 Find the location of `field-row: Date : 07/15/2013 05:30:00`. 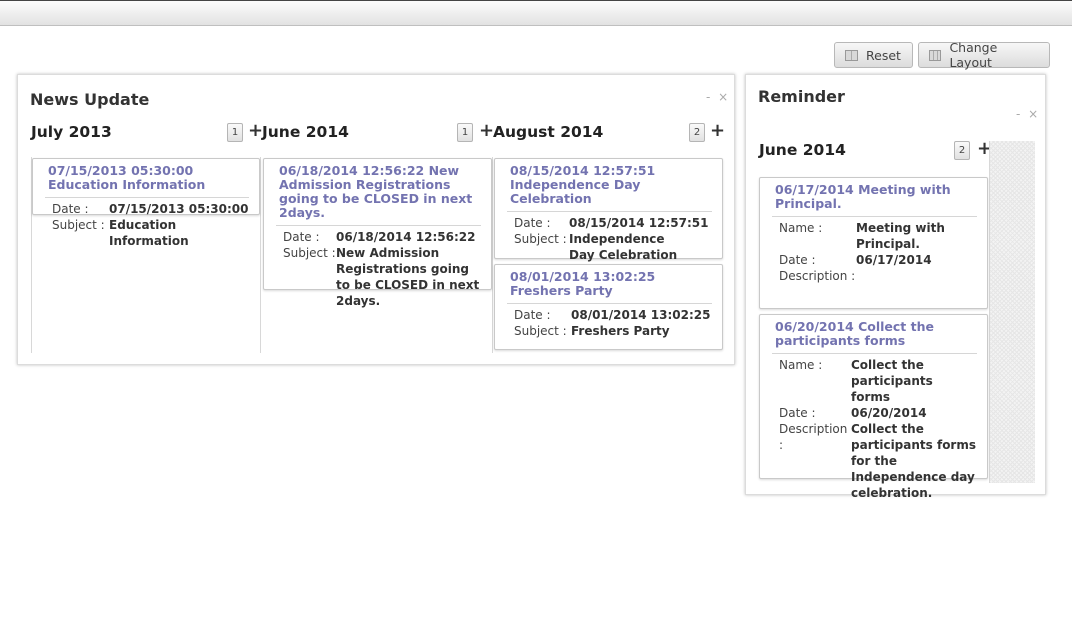

field-row: Date : 07/15/2013 05:30:00 is located at coordinates (152, 209).